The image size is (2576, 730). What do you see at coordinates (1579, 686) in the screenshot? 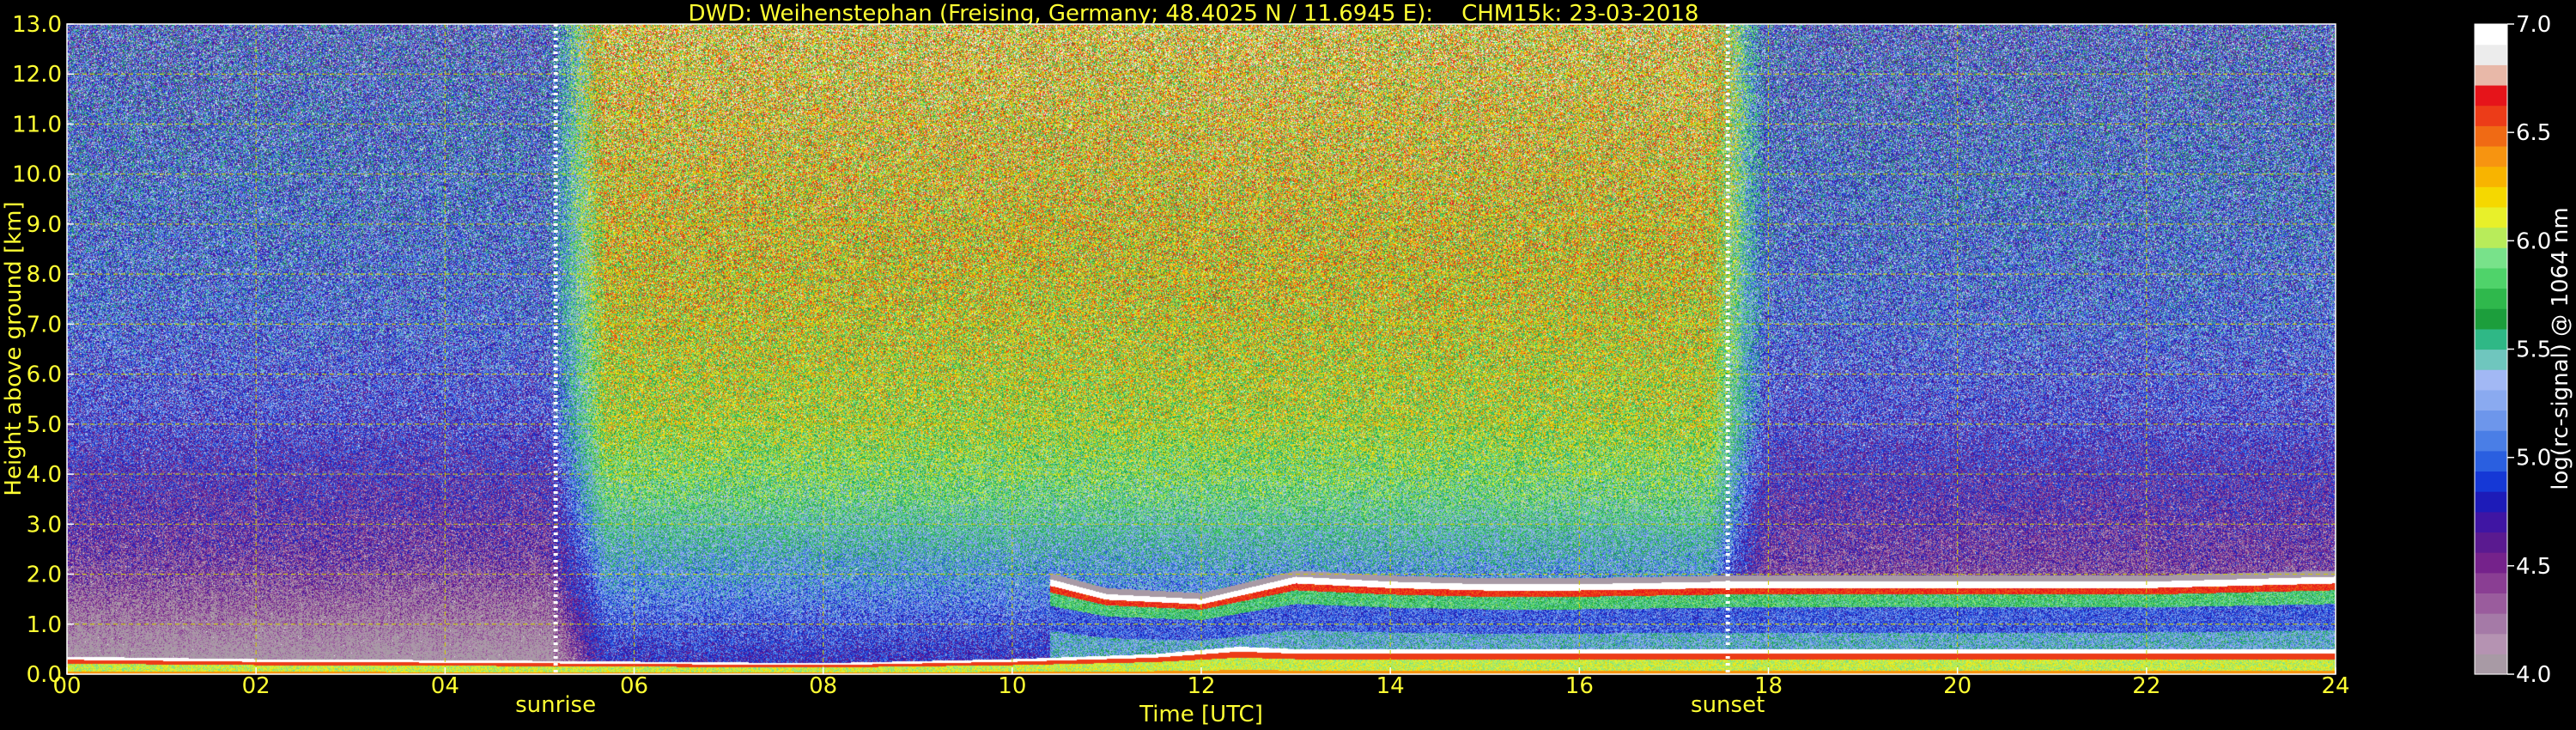
I see `x-tick-label: 16` at bounding box center [1579, 686].